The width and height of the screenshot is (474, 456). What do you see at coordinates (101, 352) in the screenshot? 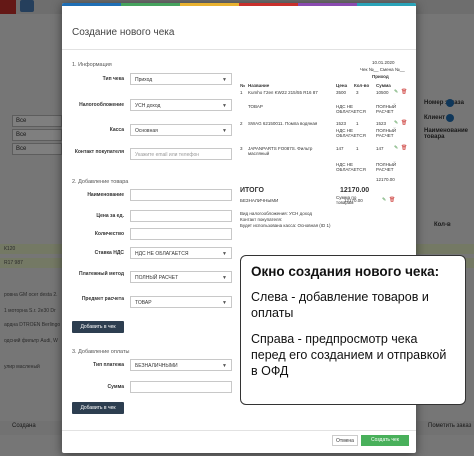
I see `section-add-payment-title: 3. Добавление оплаты` at bounding box center [101, 352].